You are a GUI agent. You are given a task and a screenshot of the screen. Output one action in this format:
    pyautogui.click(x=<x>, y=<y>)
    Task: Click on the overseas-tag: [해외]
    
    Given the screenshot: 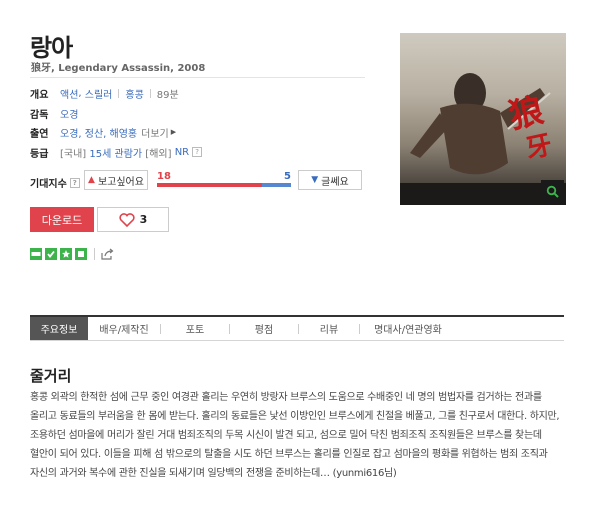 What is the action you would take?
    pyautogui.click(x=158, y=154)
    